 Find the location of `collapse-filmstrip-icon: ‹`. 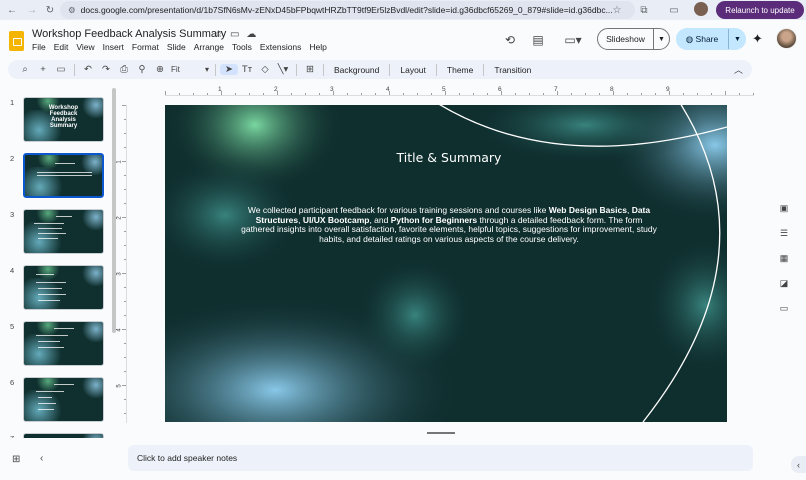

collapse-filmstrip-icon: ‹ is located at coordinates (41, 458).